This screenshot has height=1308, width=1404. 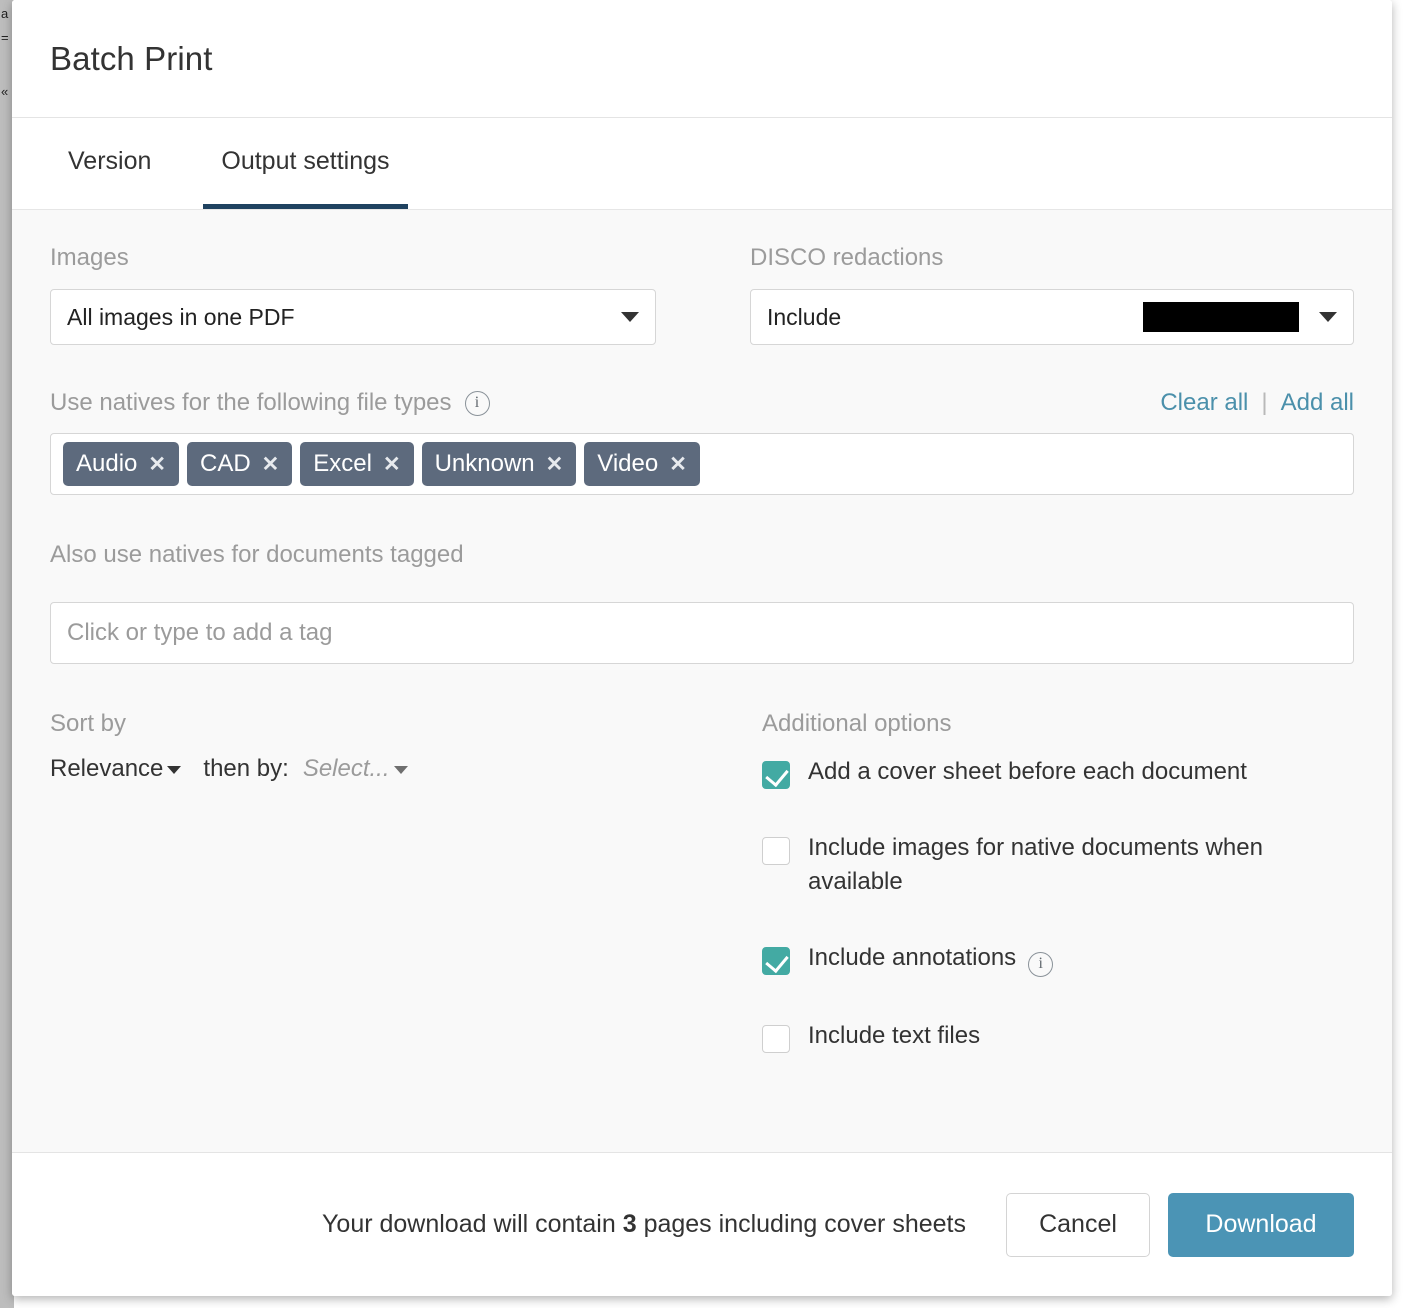 I want to click on download-button: Download, so click(x=1261, y=1224).